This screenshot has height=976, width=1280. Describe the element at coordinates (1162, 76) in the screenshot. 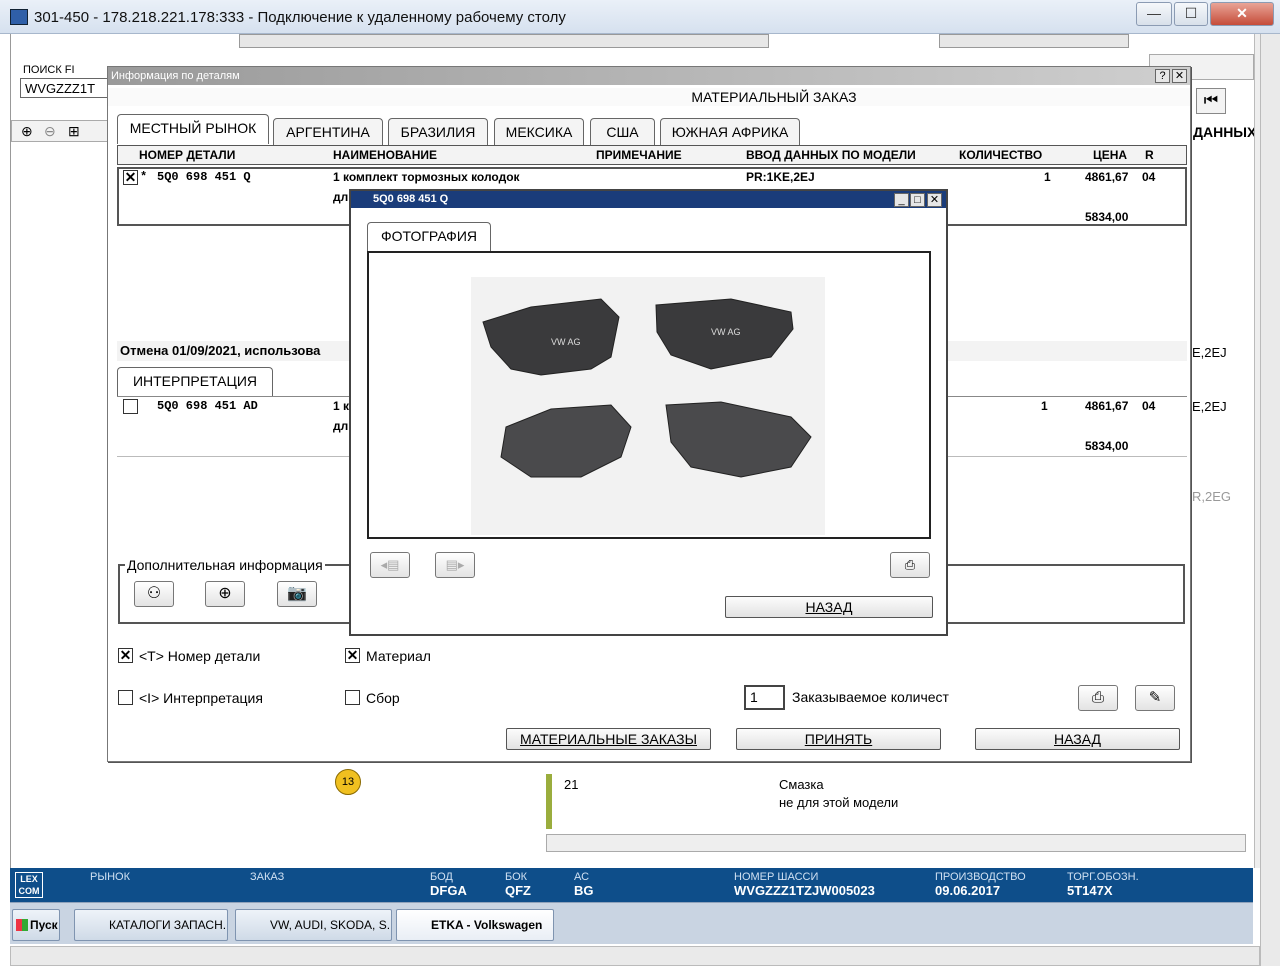

I see `help-button: ?` at that location.